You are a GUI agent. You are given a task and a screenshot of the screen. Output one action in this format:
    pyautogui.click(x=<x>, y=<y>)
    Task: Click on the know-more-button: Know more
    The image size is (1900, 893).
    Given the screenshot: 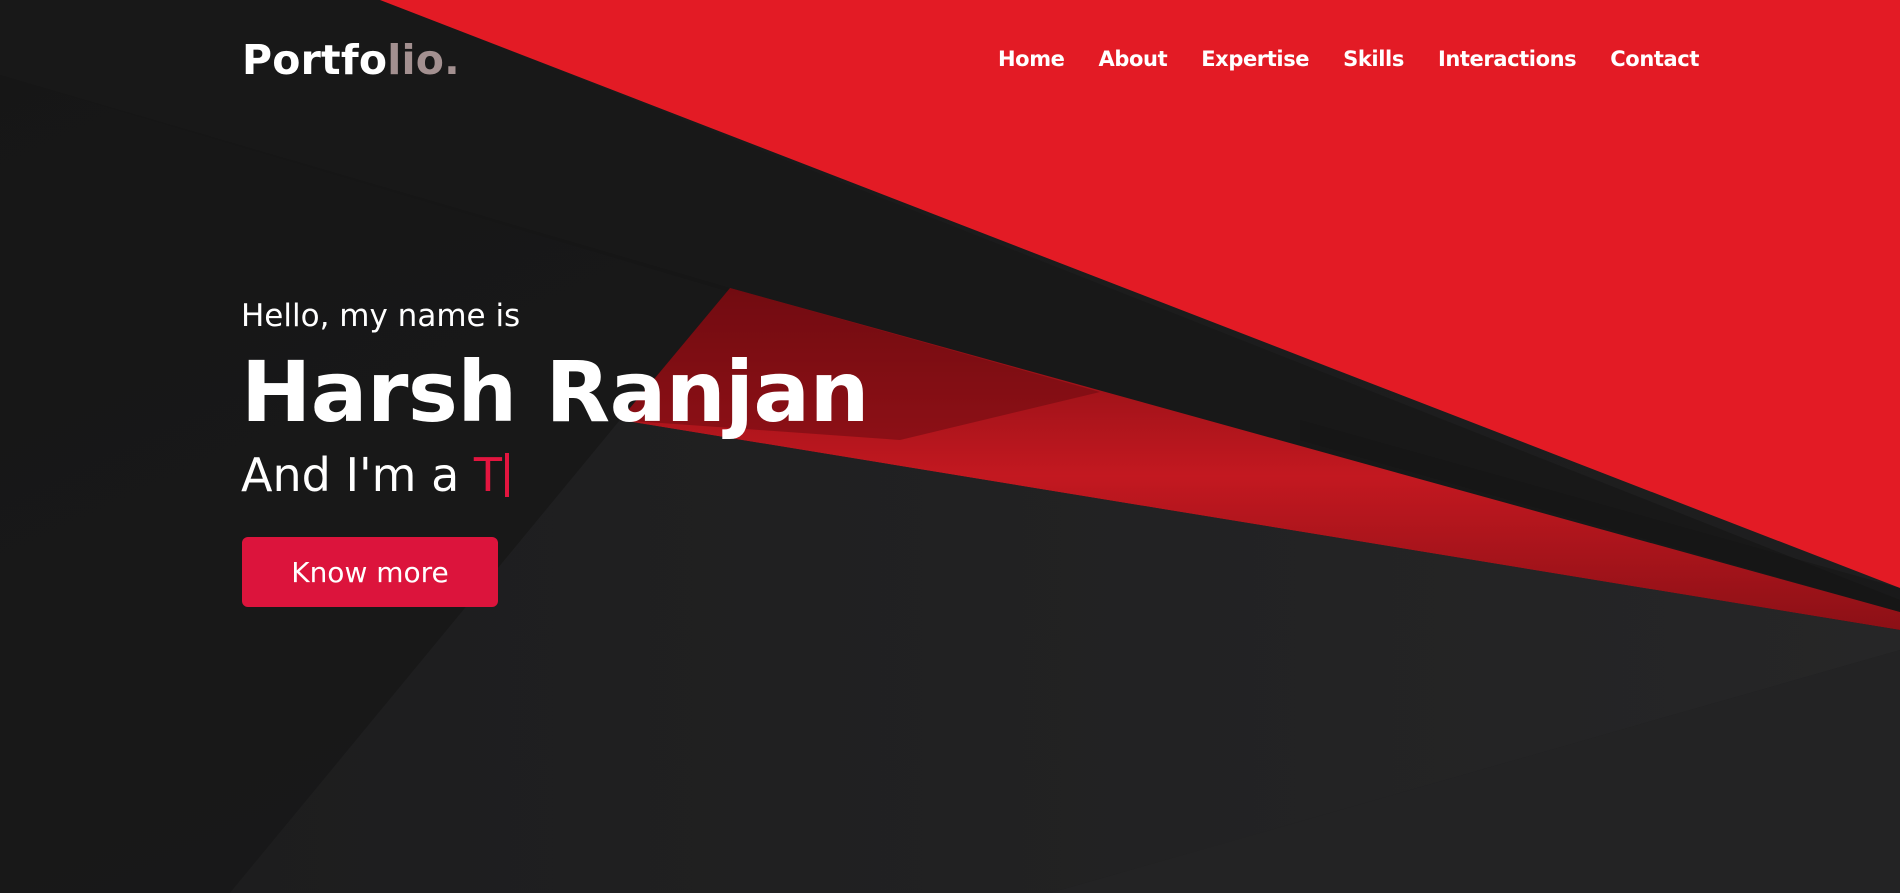 What is the action you would take?
    pyautogui.click(x=370, y=572)
    